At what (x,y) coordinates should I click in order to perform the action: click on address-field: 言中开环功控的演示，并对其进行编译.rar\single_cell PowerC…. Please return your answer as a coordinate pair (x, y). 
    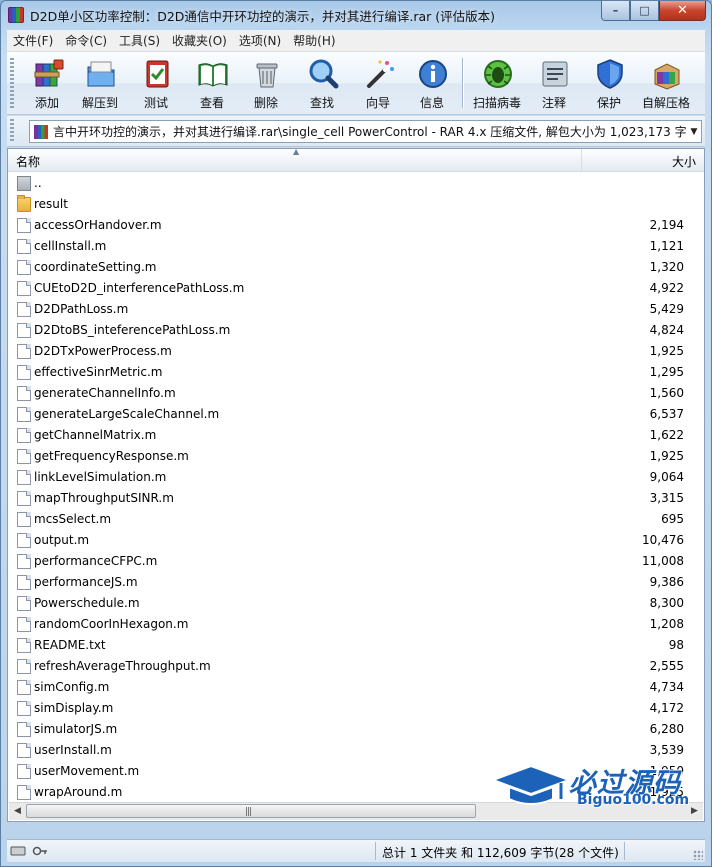
    Looking at the image, I should click on (365, 131).